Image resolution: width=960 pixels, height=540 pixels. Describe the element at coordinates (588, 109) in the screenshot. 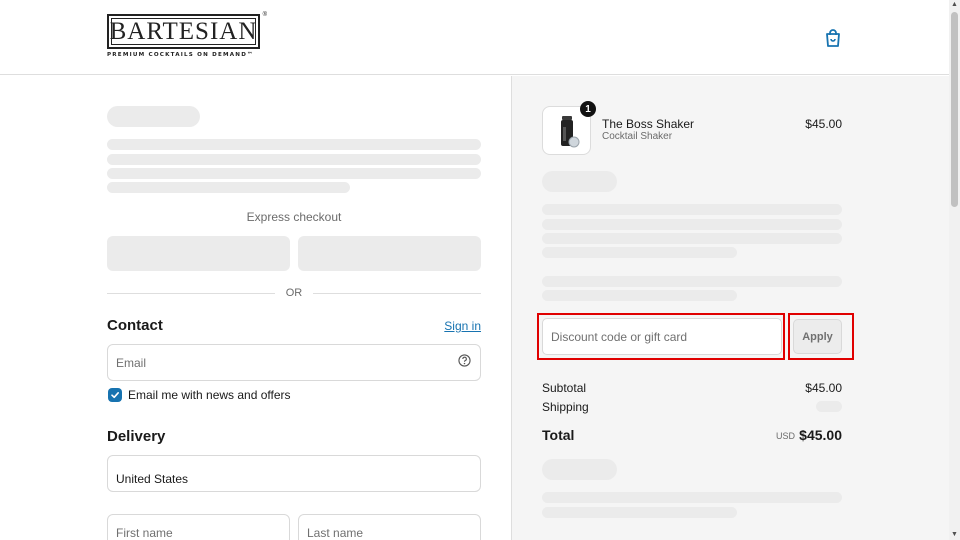

I see `quantity-badge: 1` at that location.